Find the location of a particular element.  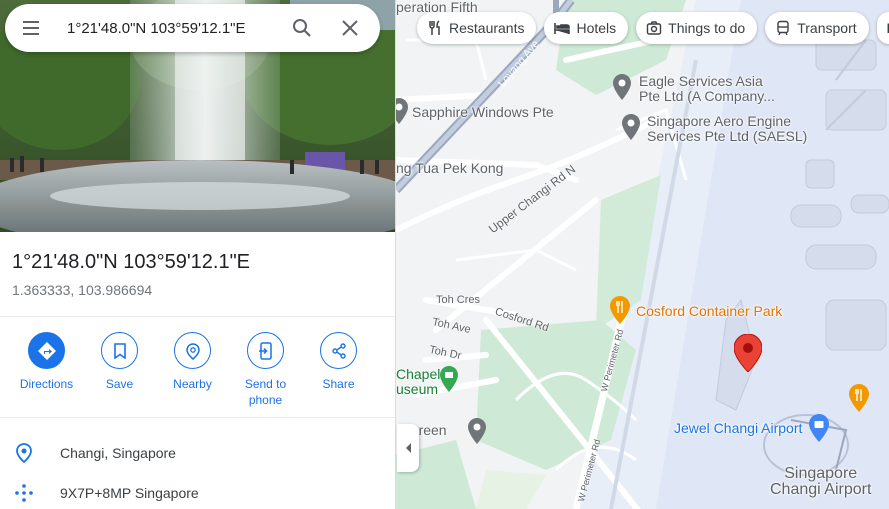

share-button: Share is located at coordinates (338, 370).